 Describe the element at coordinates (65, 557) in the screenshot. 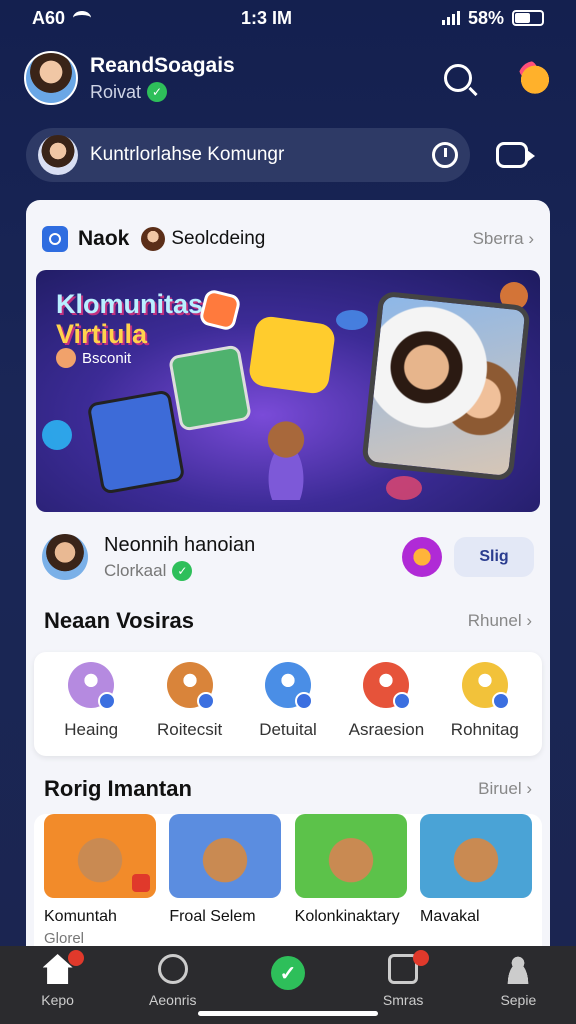

I see `creator-avatar-icon` at that location.